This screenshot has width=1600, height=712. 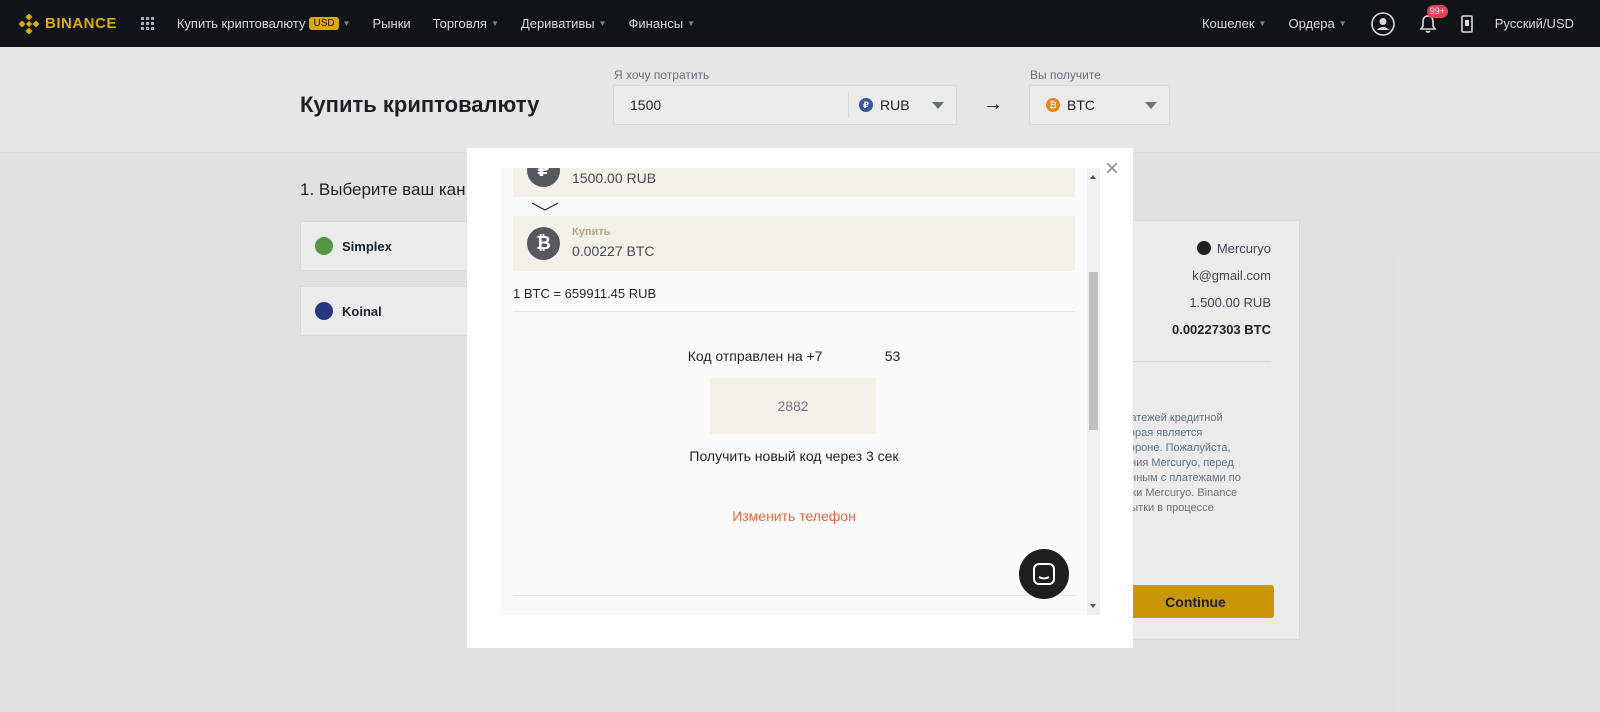 I want to click on scroll-up-arrow-icon, so click(x=1093, y=177).